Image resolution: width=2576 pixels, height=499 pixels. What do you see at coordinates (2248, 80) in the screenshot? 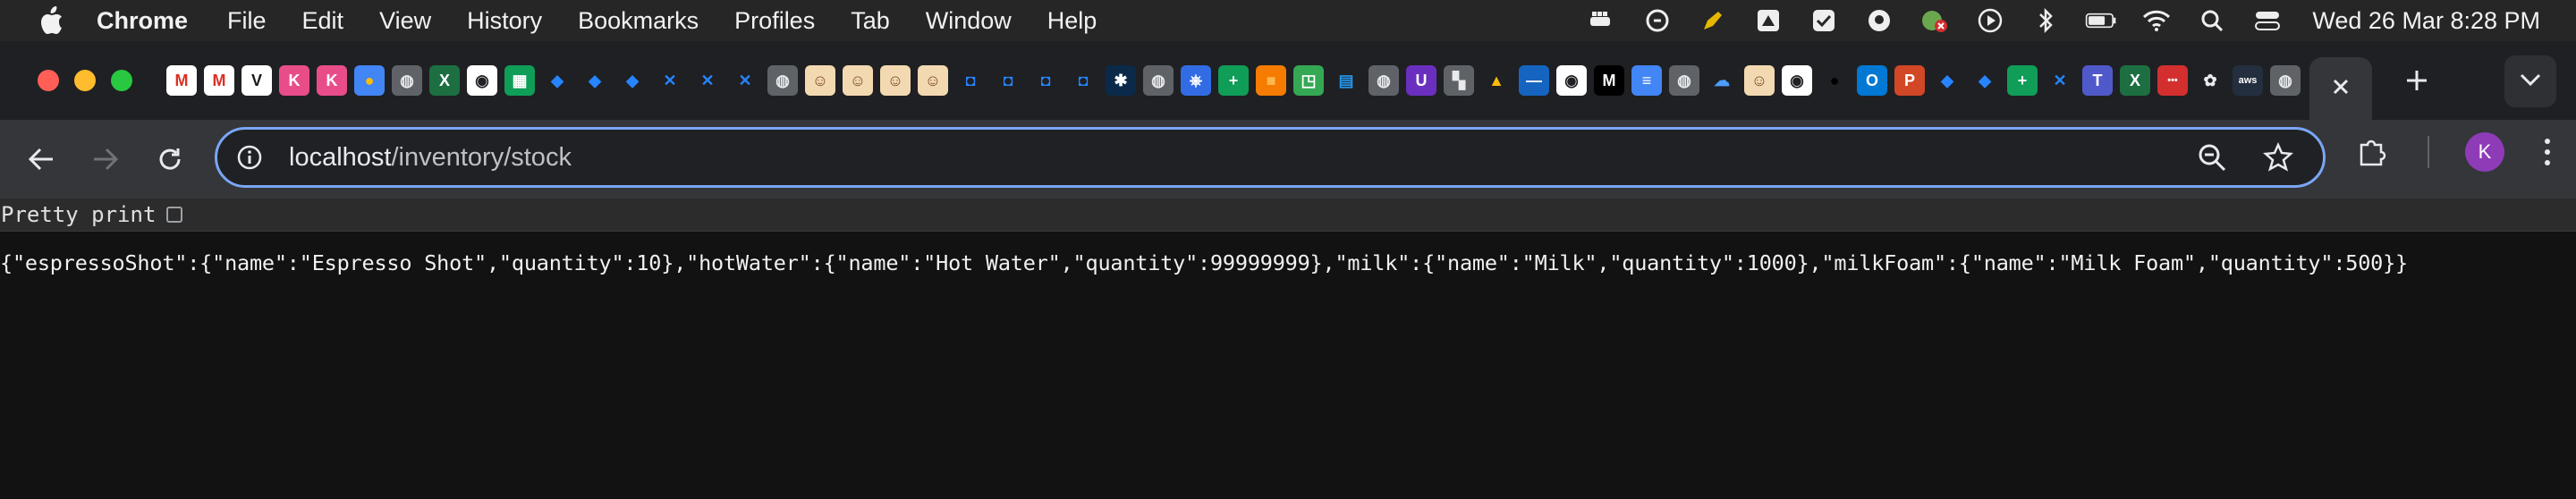
I see `aws-icon: aws` at bounding box center [2248, 80].